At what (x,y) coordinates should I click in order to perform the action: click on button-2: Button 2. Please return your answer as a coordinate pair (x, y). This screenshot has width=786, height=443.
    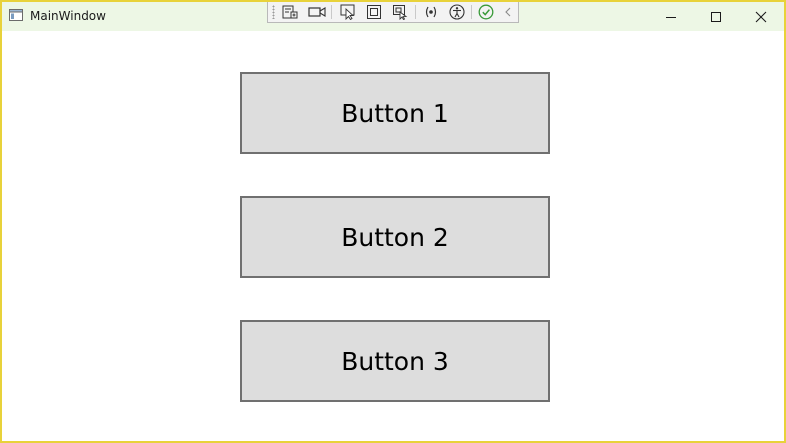
    Looking at the image, I should click on (395, 237).